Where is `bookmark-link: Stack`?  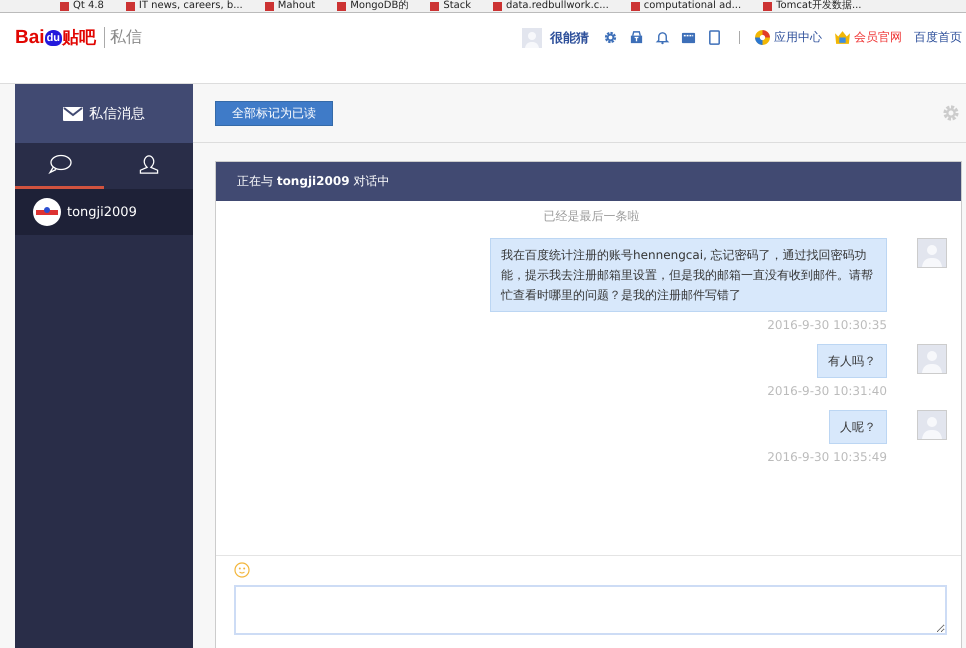
bookmark-link: Stack is located at coordinates (451, 6).